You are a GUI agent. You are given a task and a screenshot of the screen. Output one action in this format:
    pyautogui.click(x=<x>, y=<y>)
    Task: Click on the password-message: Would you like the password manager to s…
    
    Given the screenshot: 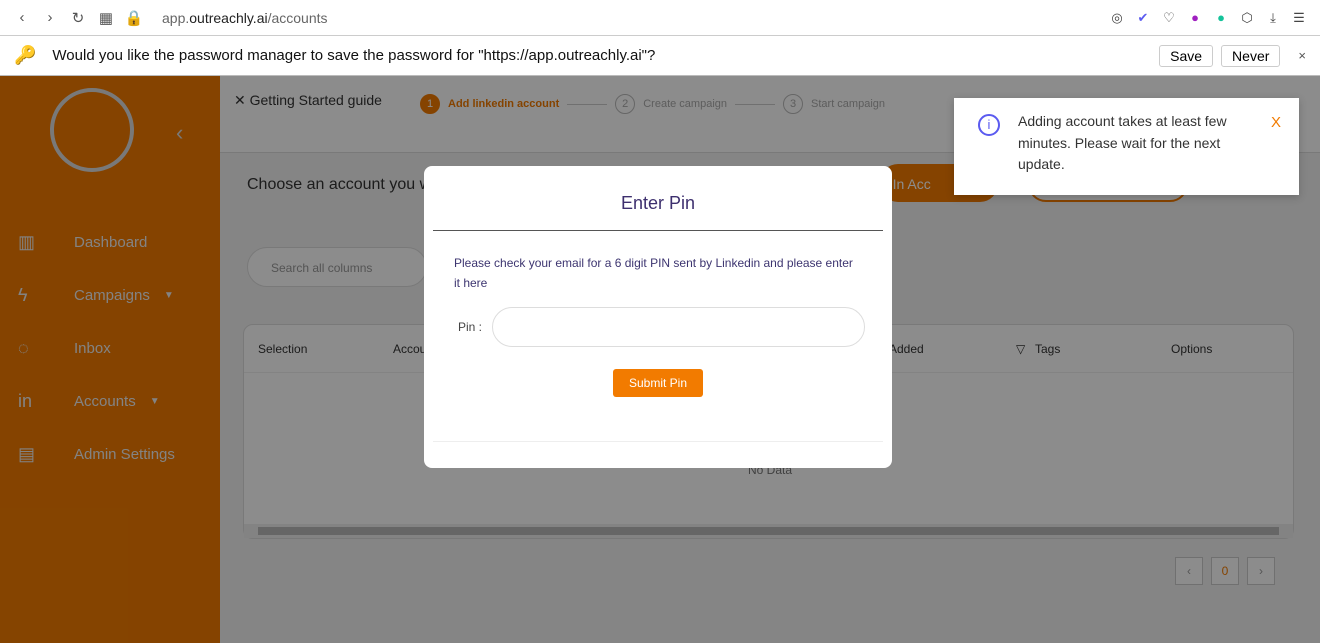 What is the action you would take?
    pyautogui.click(x=354, y=55)
    